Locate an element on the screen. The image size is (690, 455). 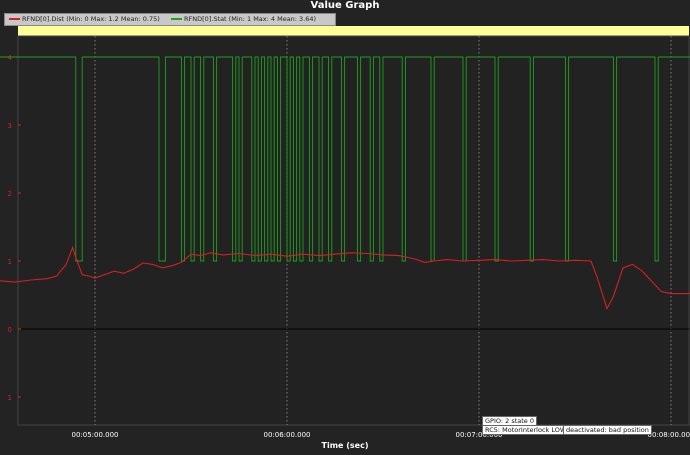
x-tick-label: 00:06:00.000 is located at coordinates (286, 435).